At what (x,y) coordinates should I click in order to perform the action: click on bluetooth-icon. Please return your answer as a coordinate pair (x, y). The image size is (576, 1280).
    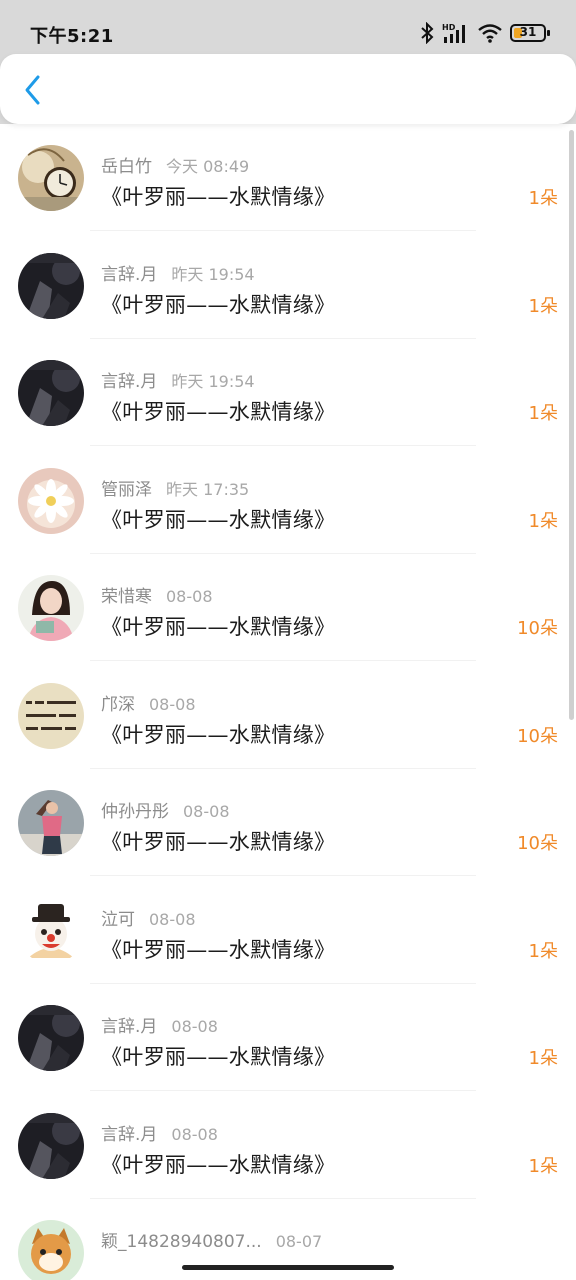
    Looking at the image, I should click on (427, 33).